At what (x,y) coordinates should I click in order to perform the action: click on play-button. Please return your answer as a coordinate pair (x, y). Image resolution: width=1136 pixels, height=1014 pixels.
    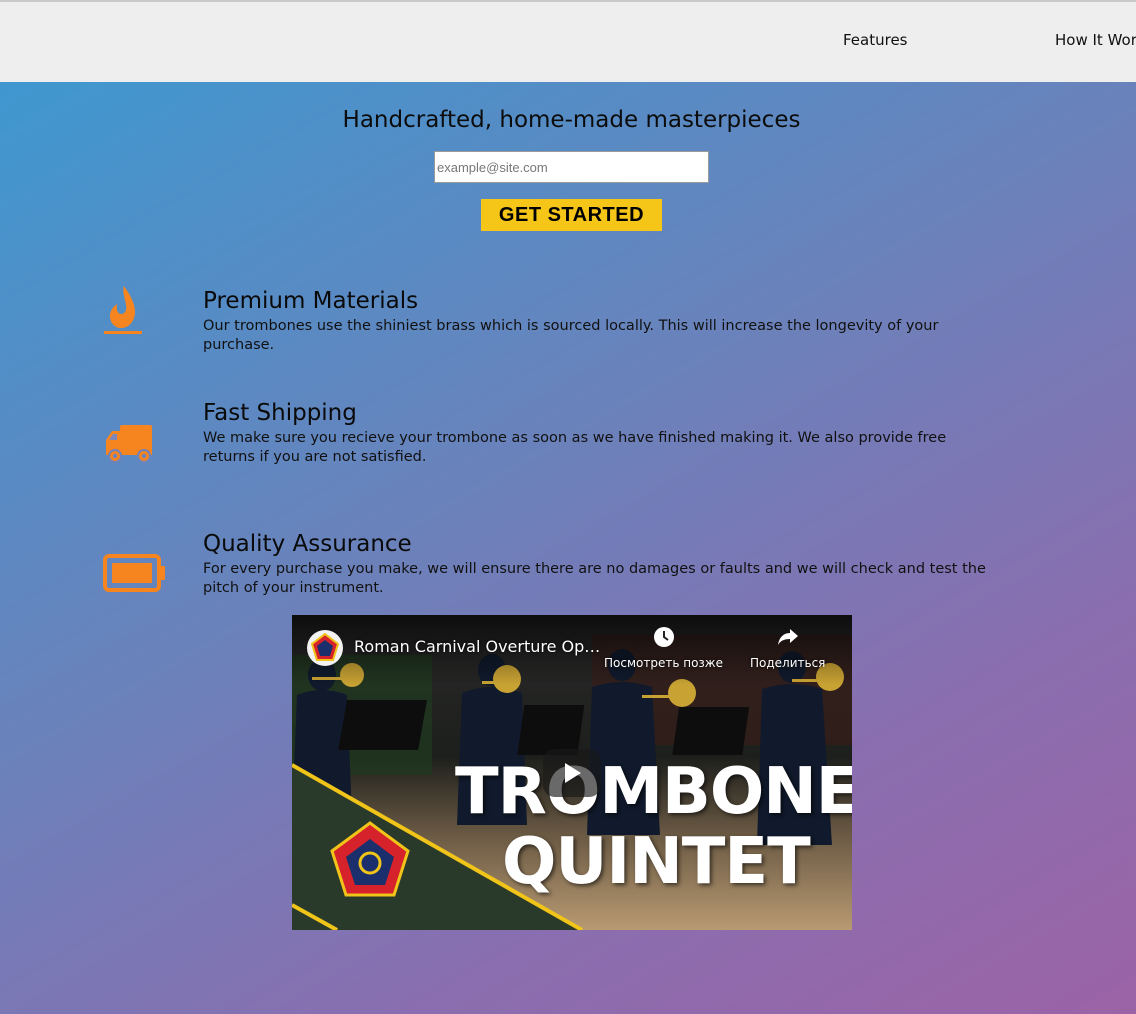
    Looking at the image, I should click on (572, 773).